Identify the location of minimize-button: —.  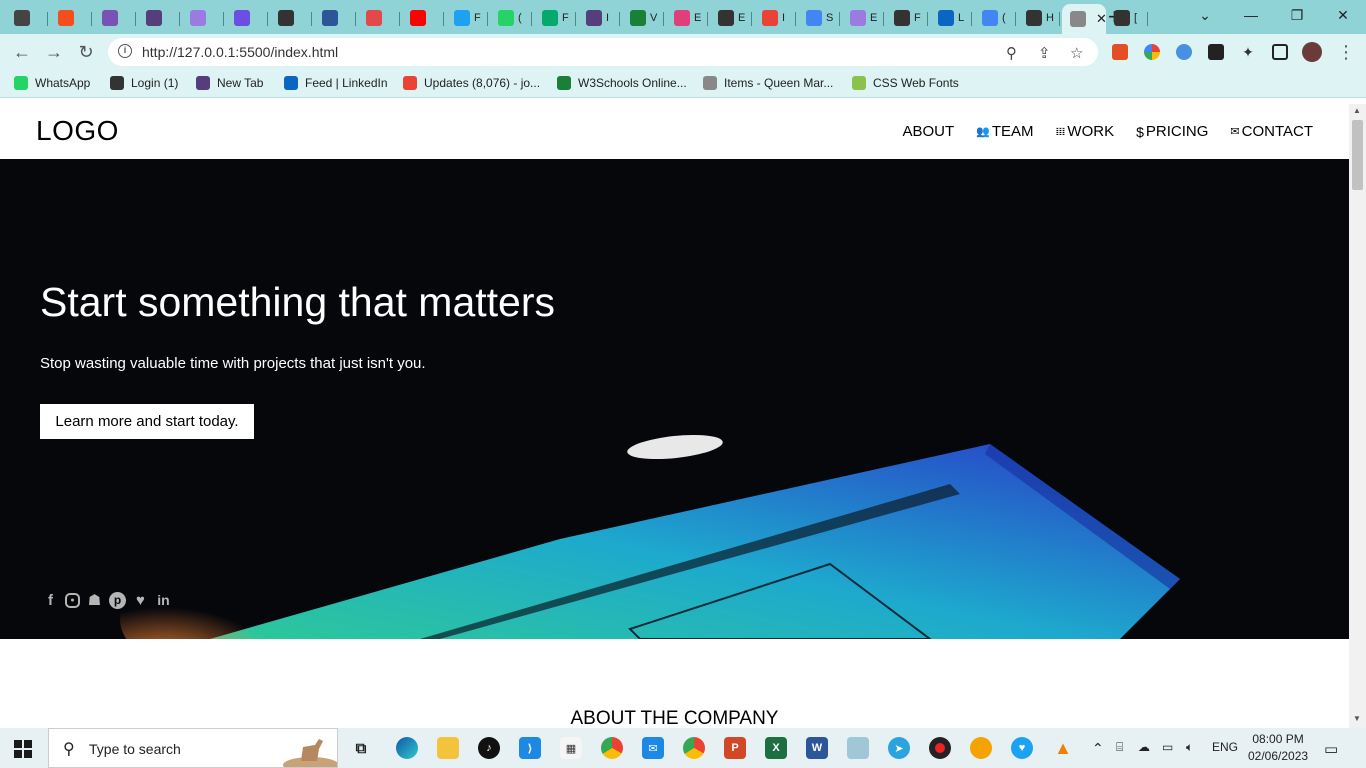
(1251, 15).